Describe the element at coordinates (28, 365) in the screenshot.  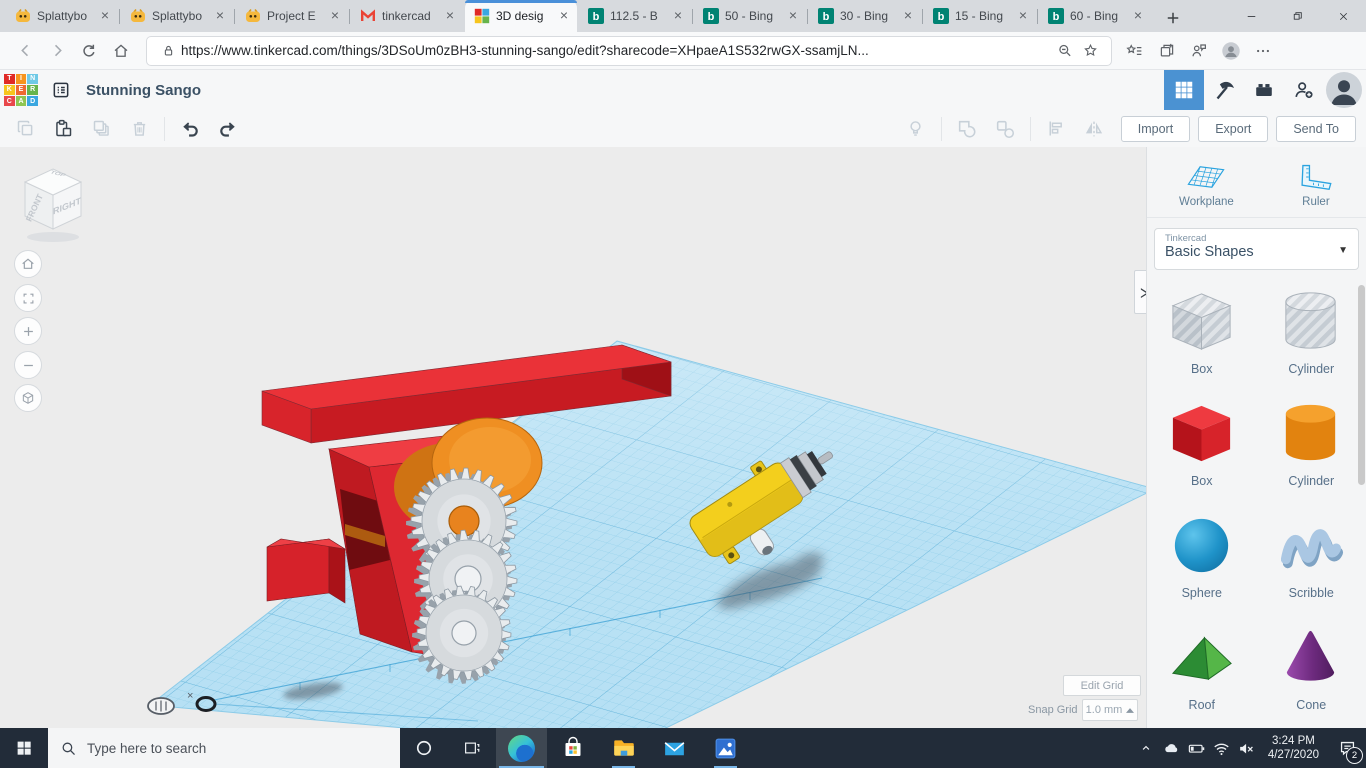
I see `zoom-out-button` at that location.